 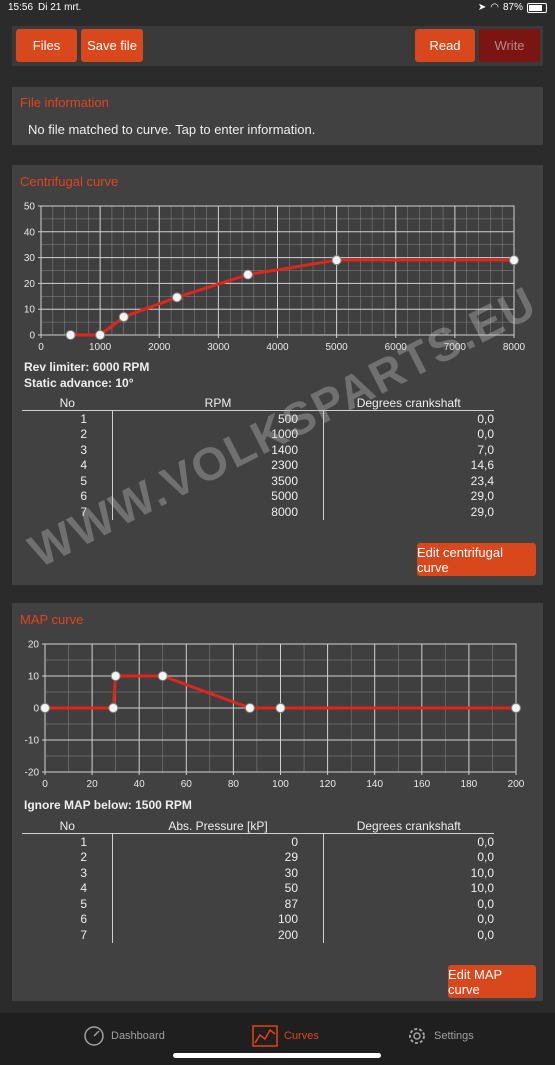 What do you see at coordinates (258, 841) in the screenshot?
I see `table-row: 1 0 0,0` at bounding box center [258, 841].